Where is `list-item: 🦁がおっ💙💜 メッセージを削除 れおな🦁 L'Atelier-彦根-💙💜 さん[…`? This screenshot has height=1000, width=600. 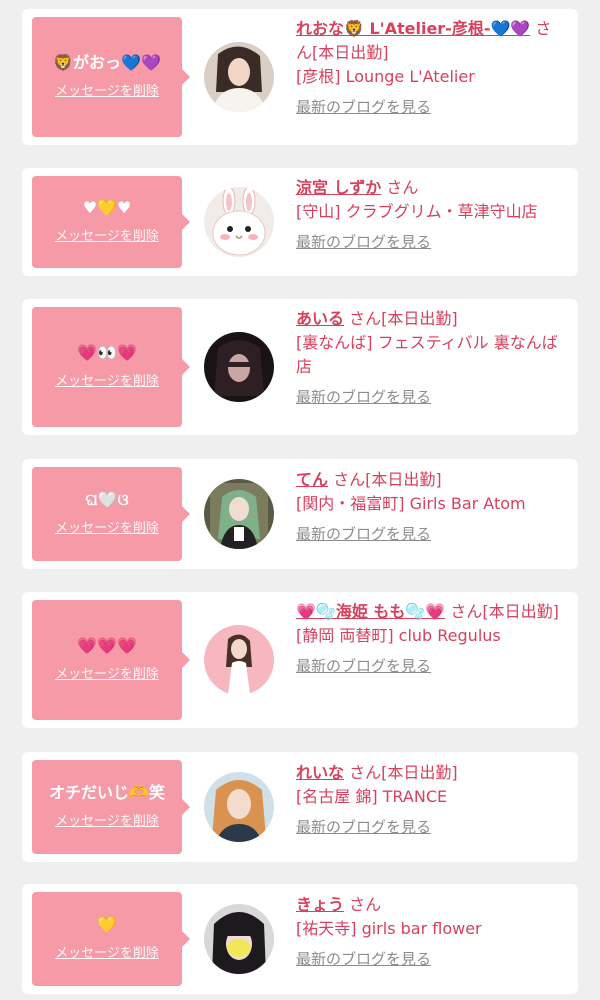 list-item: 🦁がおっ💙💜 メッセージを削除 れおな🦁 L'Atelier-彦根-💙💜 さん[… is located at coordinates (300, 77).